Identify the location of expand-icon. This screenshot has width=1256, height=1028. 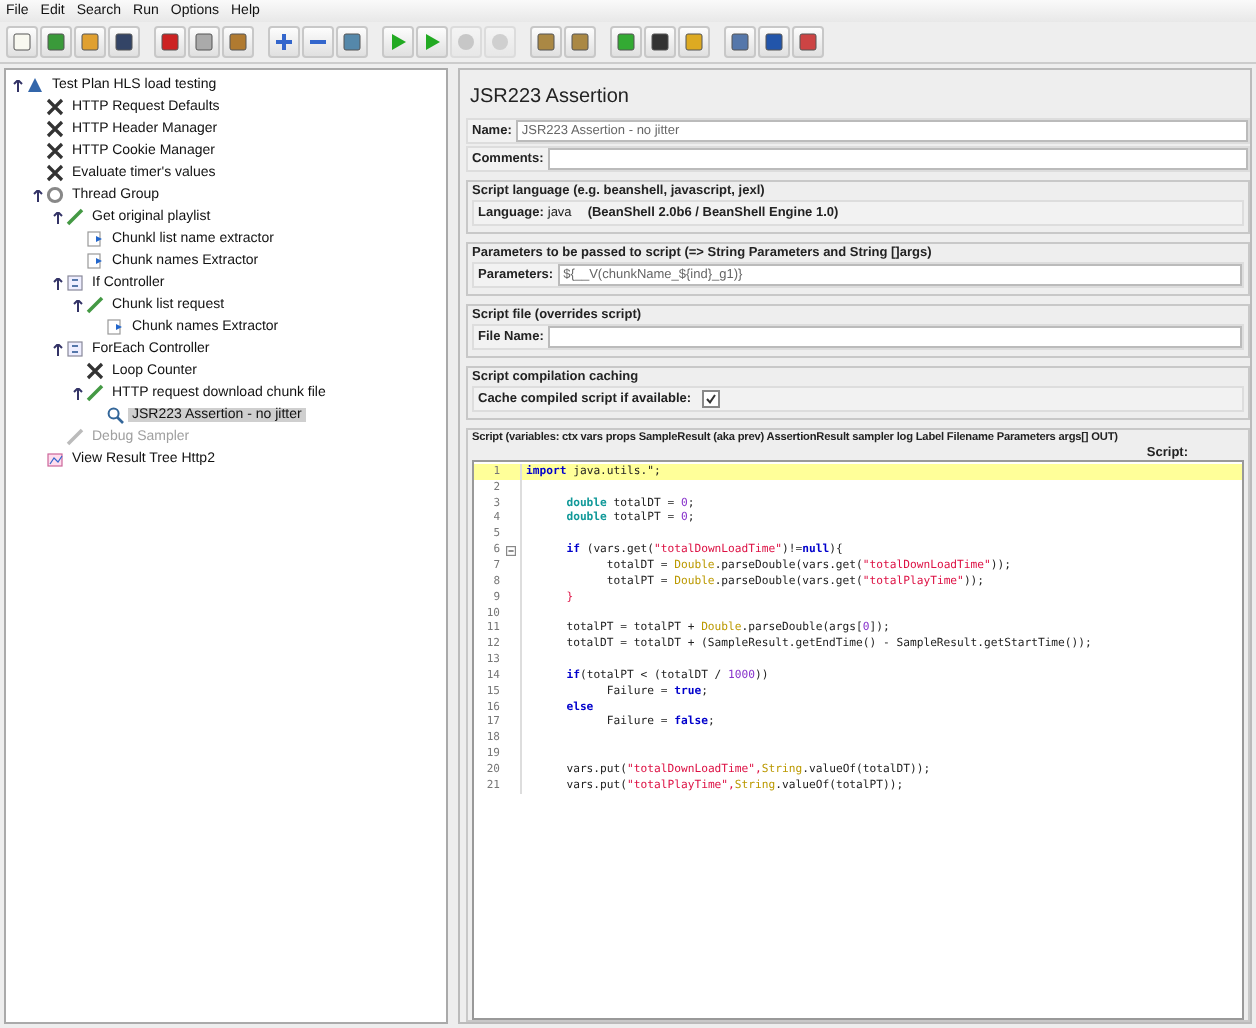
(284, 42).